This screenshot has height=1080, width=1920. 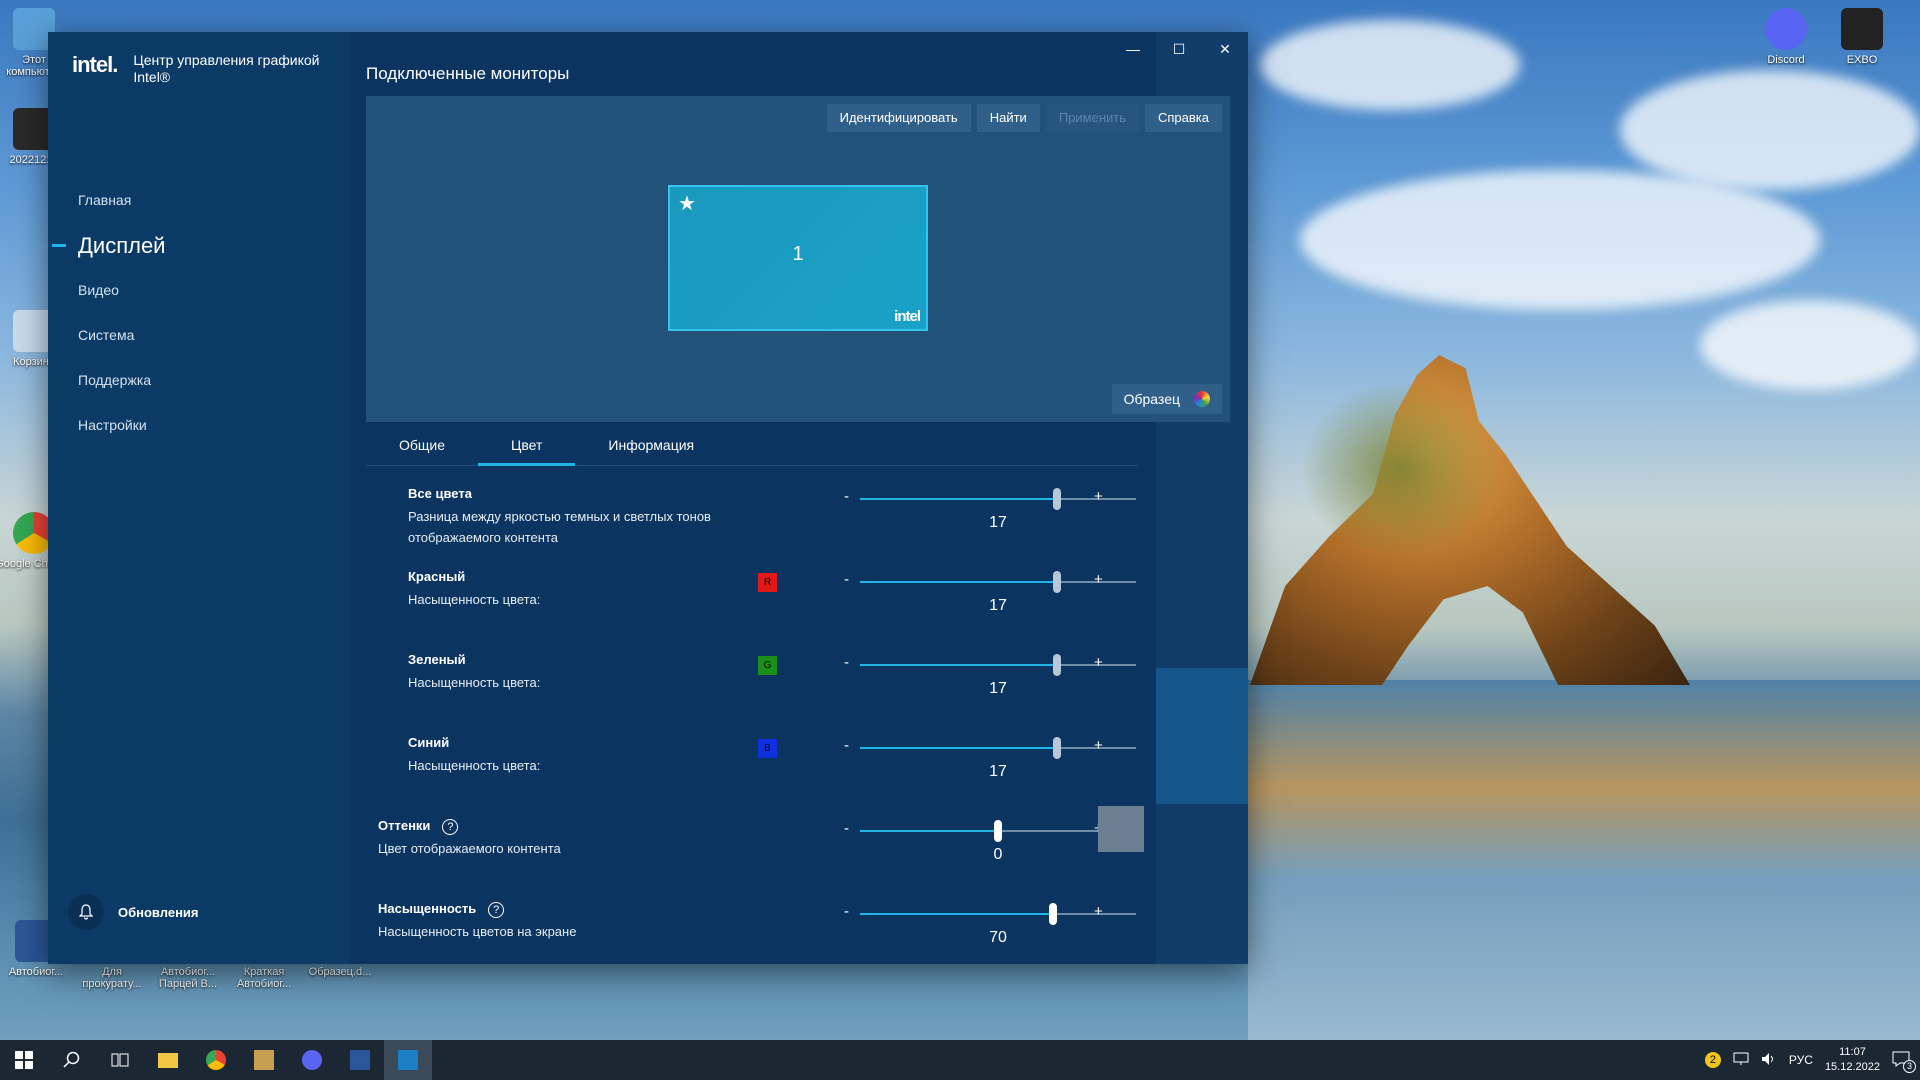 I want to click on sample-button: Образец, so click(x=1166, y=399).